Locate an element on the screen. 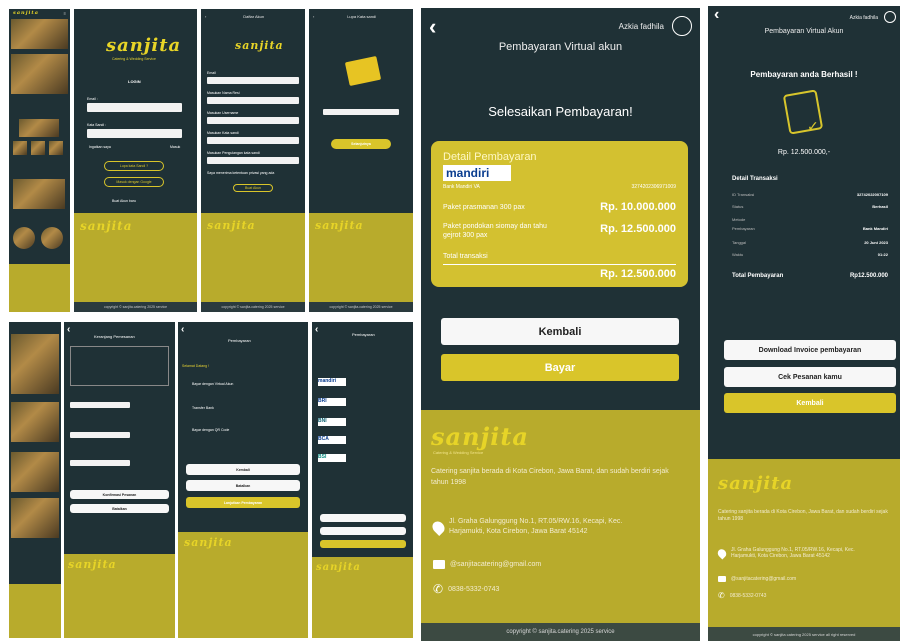 This screenshot has height=641, width=901. login-tagline: Catering & Wedding Service is located at coordinates (134, 59).